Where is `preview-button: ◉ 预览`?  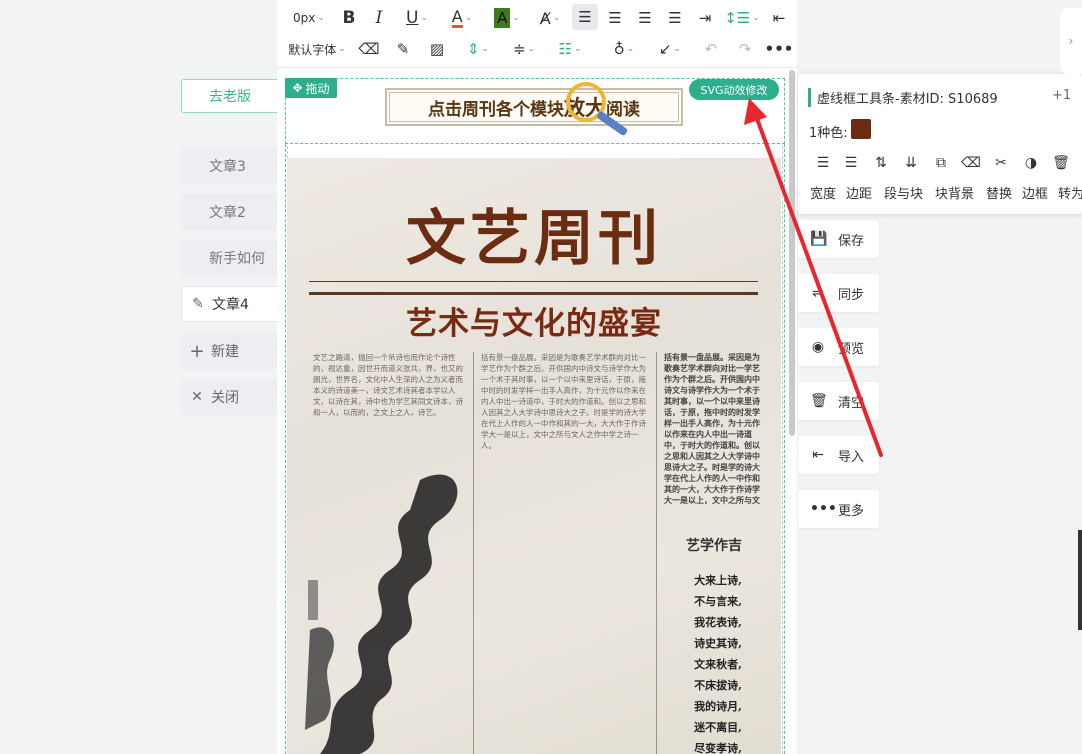 preview-button: ◉ 预览 is located at coordinates (838, 347).